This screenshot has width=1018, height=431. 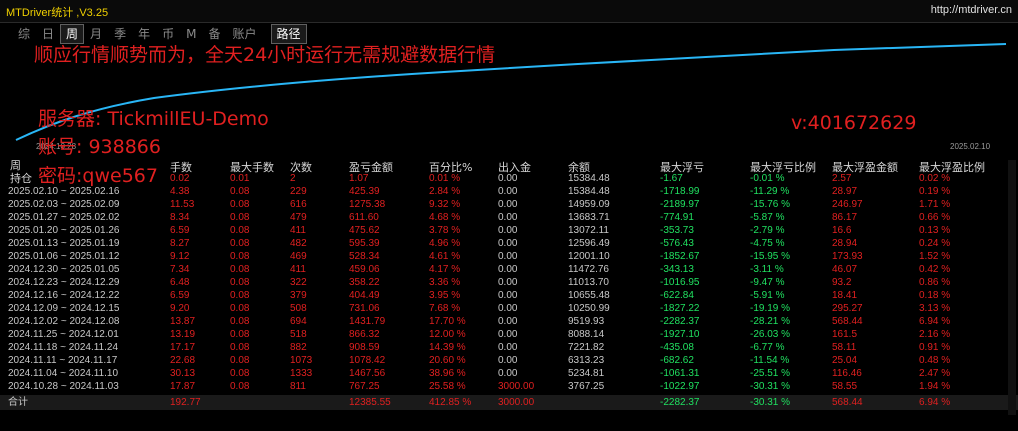 I want to click on cell-count: 694, so click(x=298, y=321).